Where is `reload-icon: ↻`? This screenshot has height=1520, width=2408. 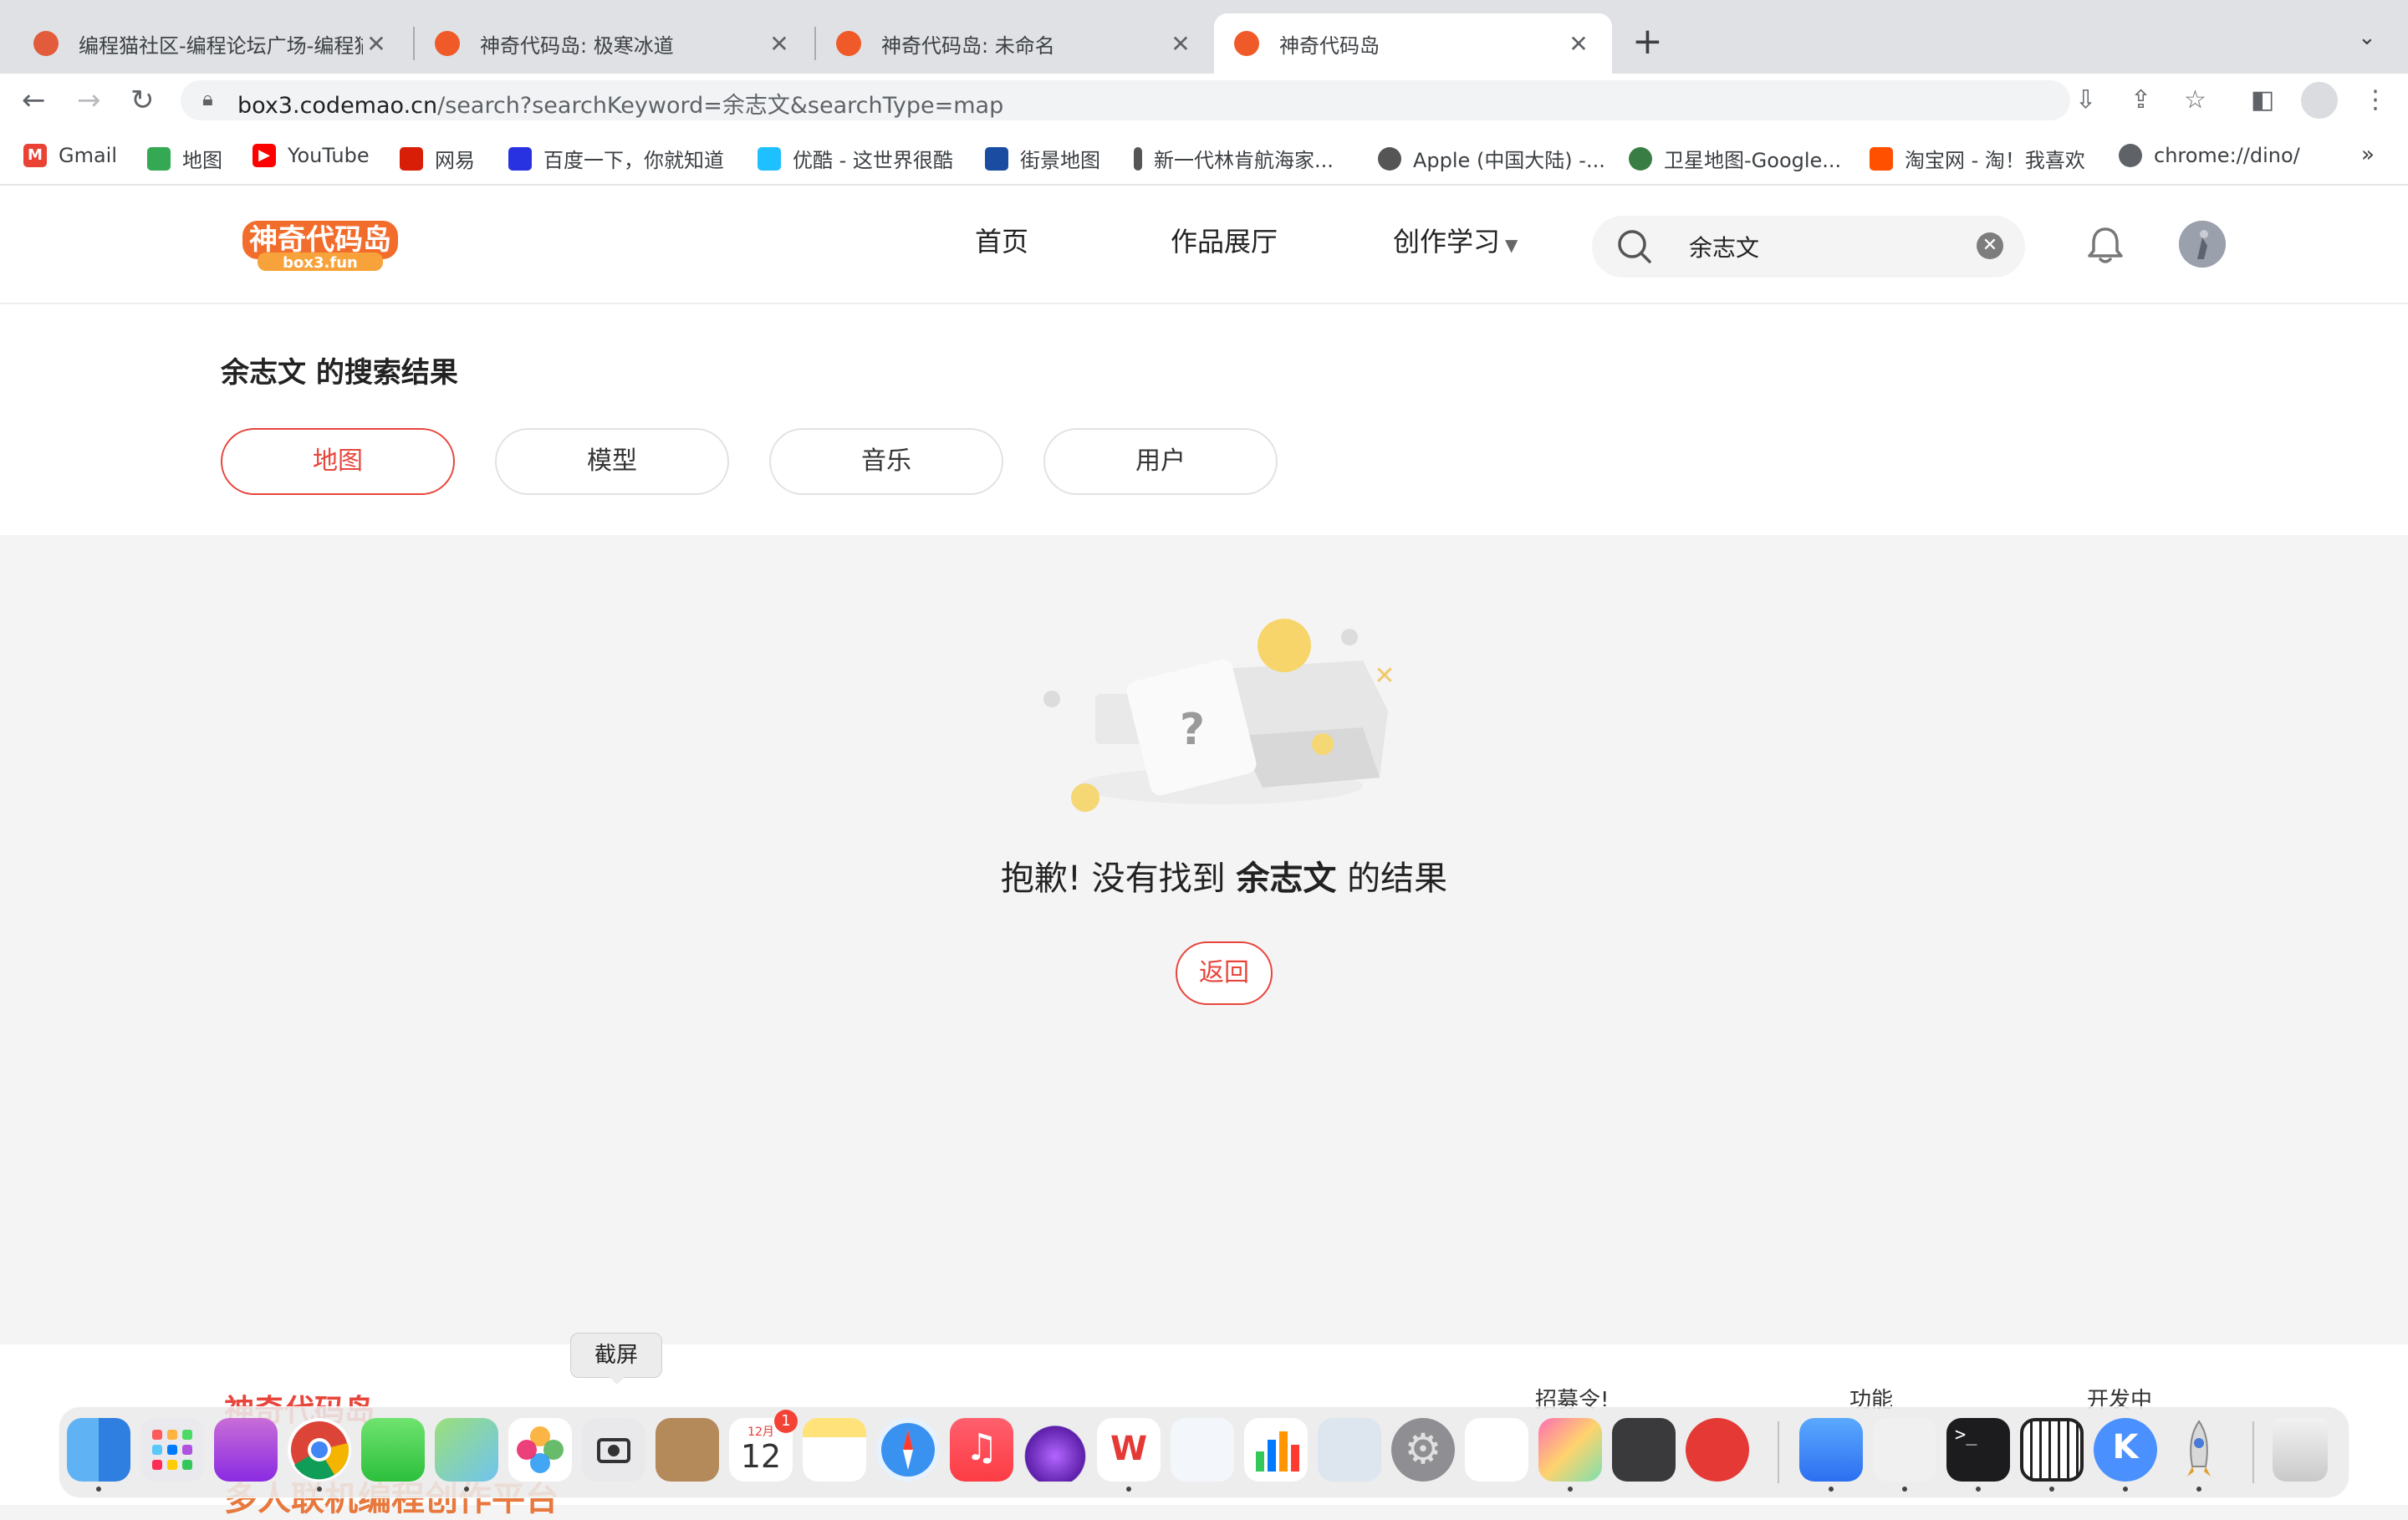
reload-icon: ↻ is located at coordinates (143, 101).